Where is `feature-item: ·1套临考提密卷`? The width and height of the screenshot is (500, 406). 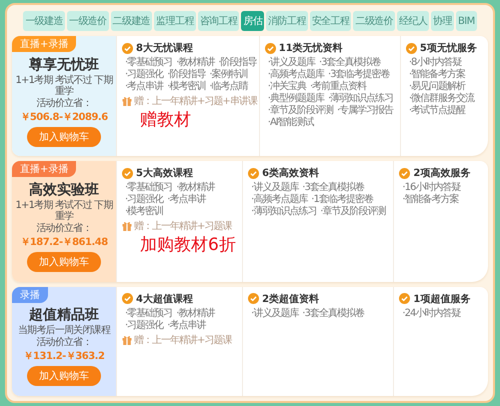
feature-item: ·1套临考提密卷 is located at coordinates (342, 200).